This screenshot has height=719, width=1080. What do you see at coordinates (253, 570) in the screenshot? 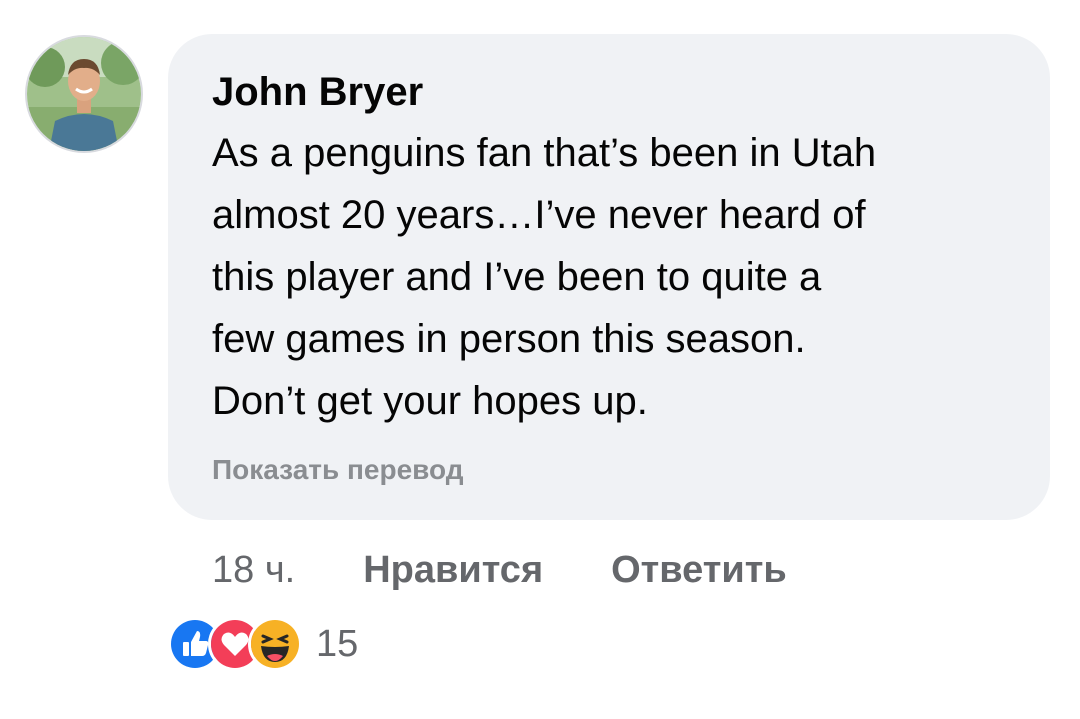
I see `comment-timestamp: 18 ч.` at bounding box center [253, 570].